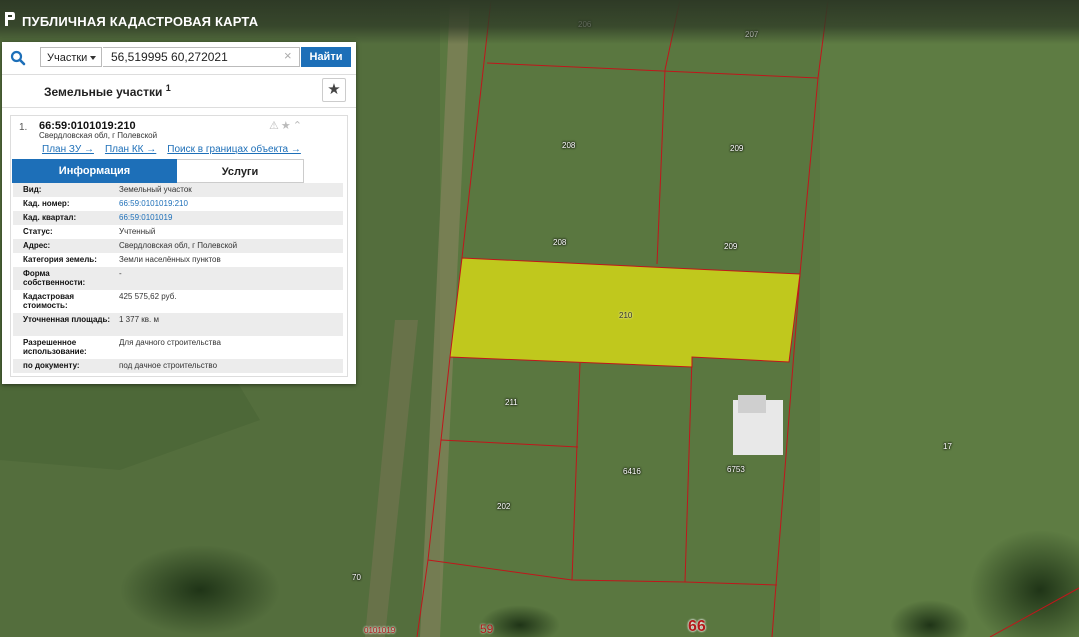 The width and height of the screenshot is (1079, 637). Describe the element at coordinates (153, 203) in the screenshot. I see `info-value: 66:59:0101019:210` at that location.